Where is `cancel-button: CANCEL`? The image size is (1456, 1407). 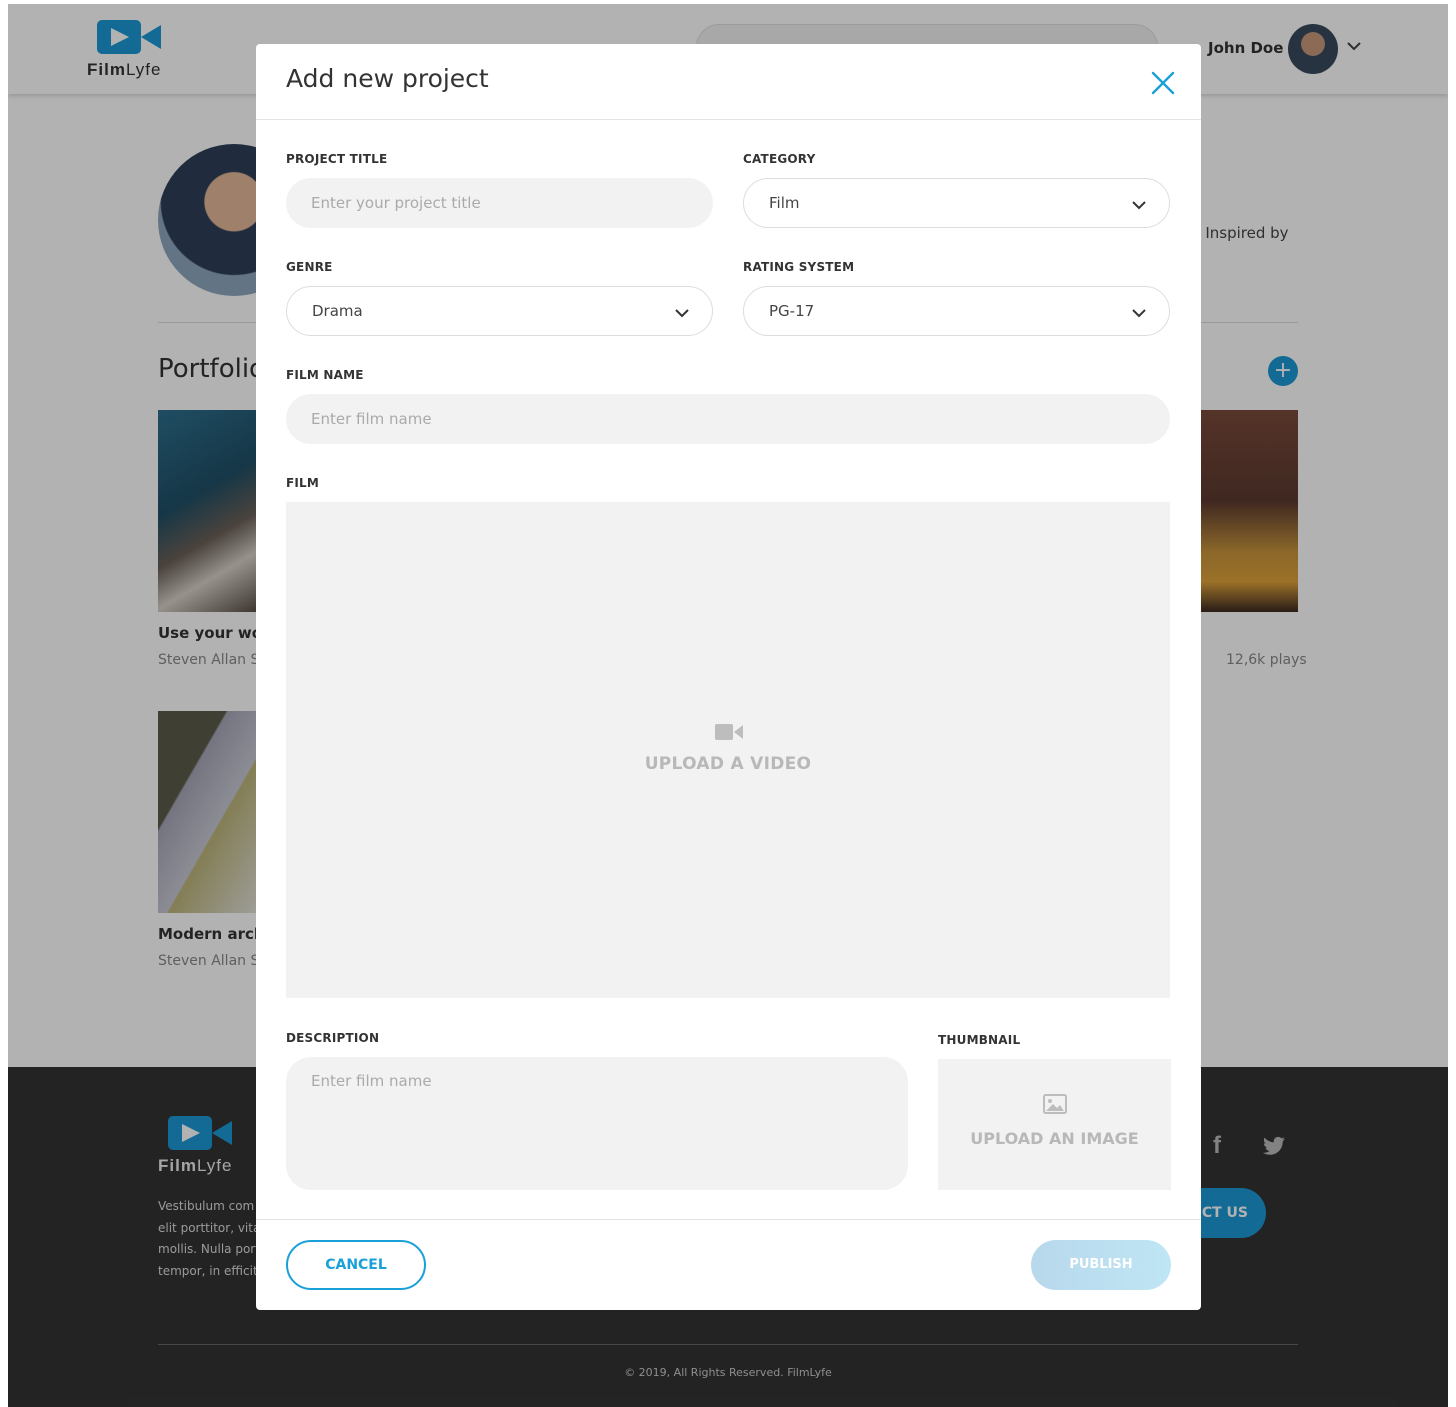
cancel-button: CANCEL is located at coordinates (356, 1265).